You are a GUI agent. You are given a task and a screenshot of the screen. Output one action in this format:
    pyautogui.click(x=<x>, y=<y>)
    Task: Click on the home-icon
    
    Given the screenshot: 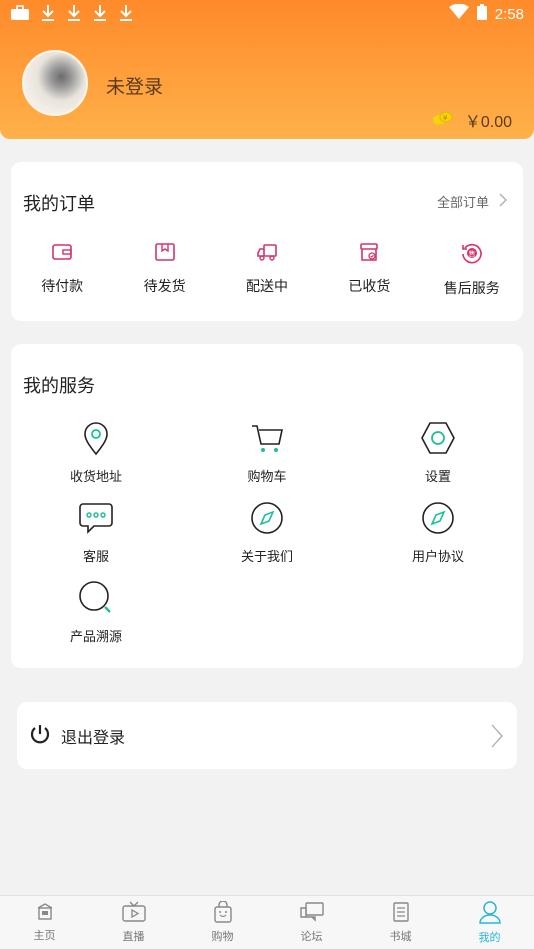 What is the action you would take?
    pyautogui.click(x=45, y=913)
    